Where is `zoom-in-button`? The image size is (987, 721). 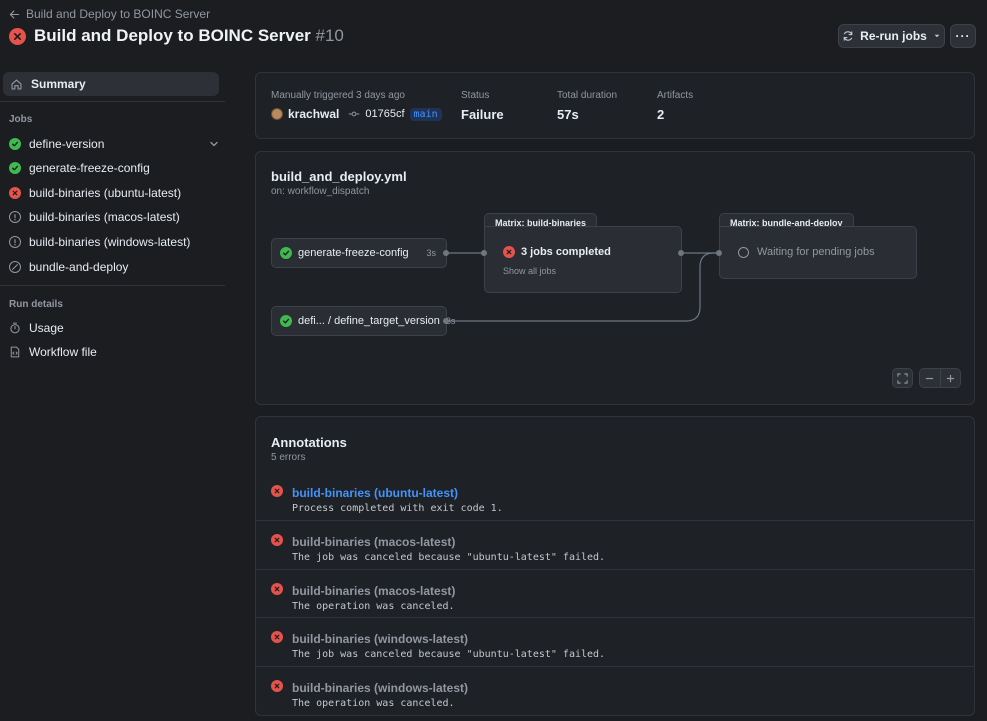
zoom-in-button is located at coordinates (951, 378).